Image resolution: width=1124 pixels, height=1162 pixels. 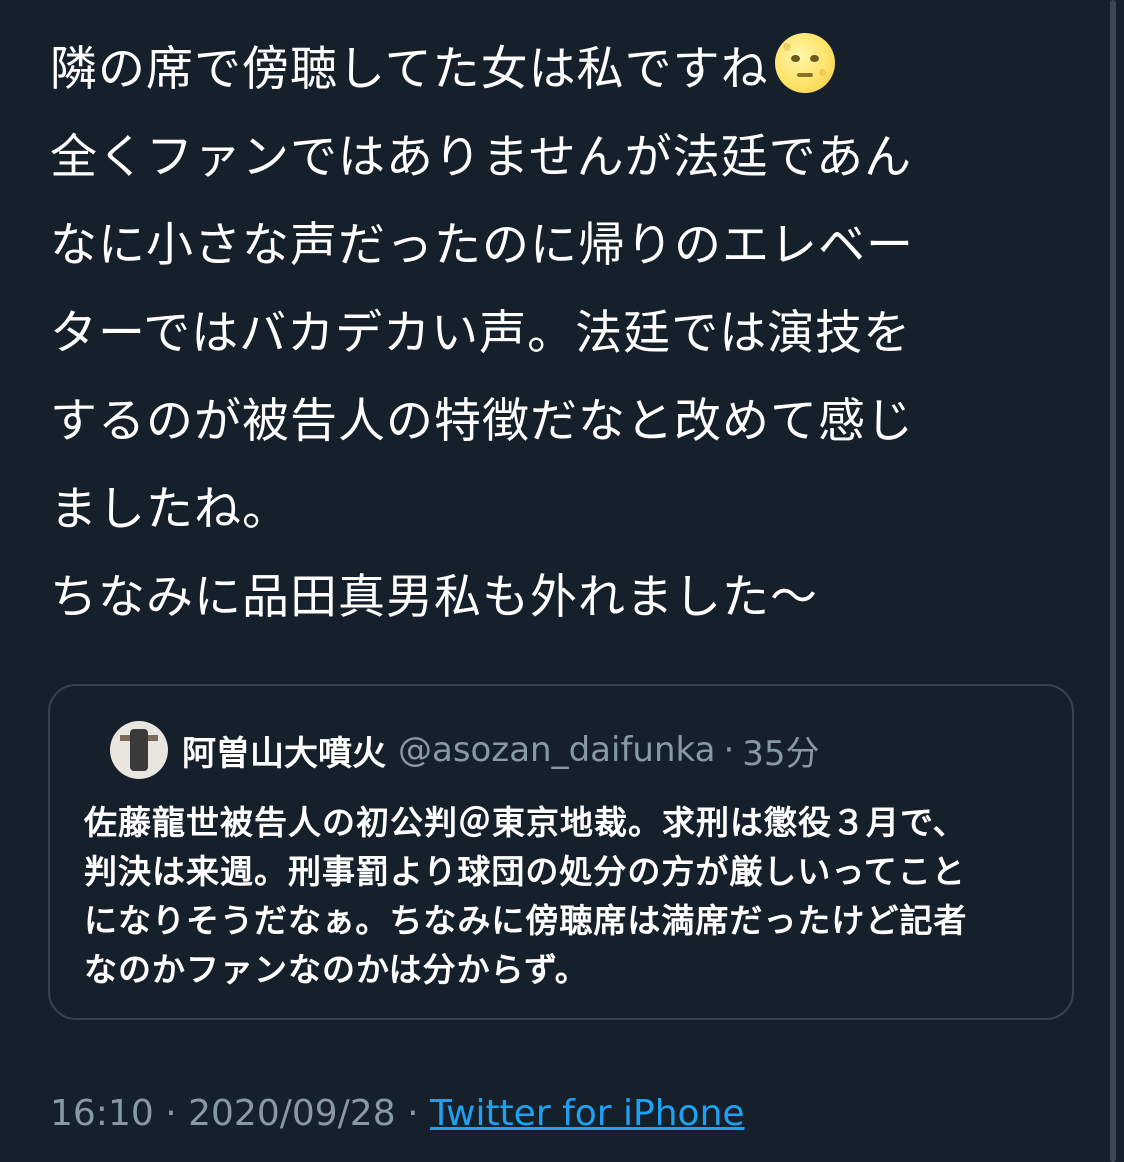 What do you see at coordinates (481, 333) in the screenshot?
I see `tweet-line-4: ターではバカデカい声。法廷では演技を` at bounding box center [481, 333].